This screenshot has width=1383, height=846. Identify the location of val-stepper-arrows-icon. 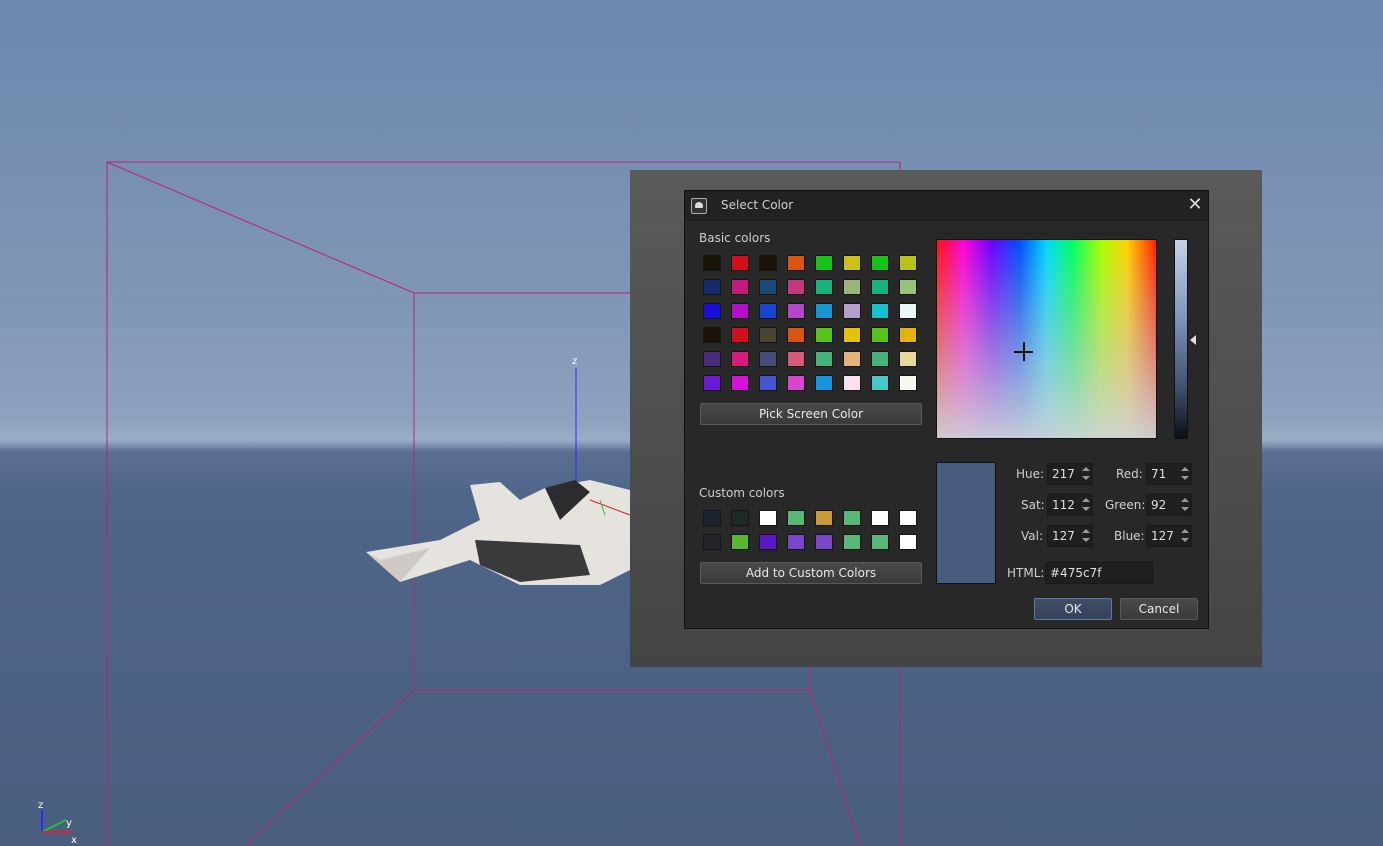
(1085, 536).